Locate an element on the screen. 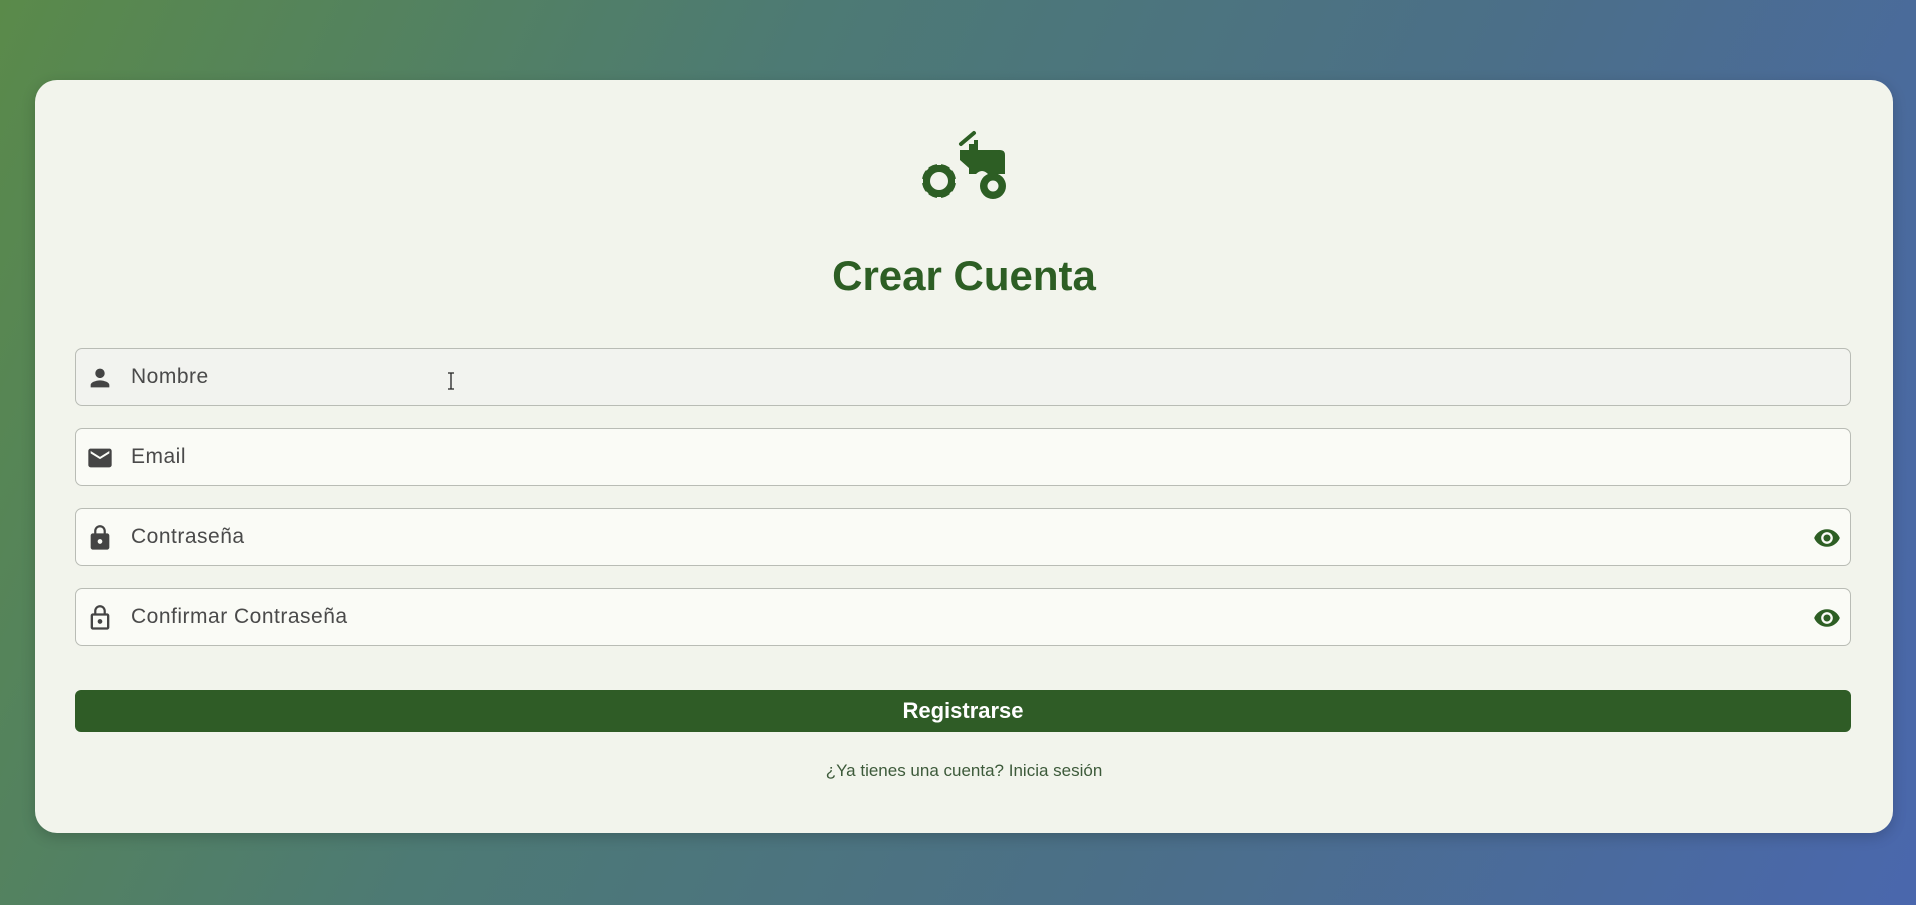 The image size is (1916, 905). confirm-password-field is located at coordinates (963, 617).